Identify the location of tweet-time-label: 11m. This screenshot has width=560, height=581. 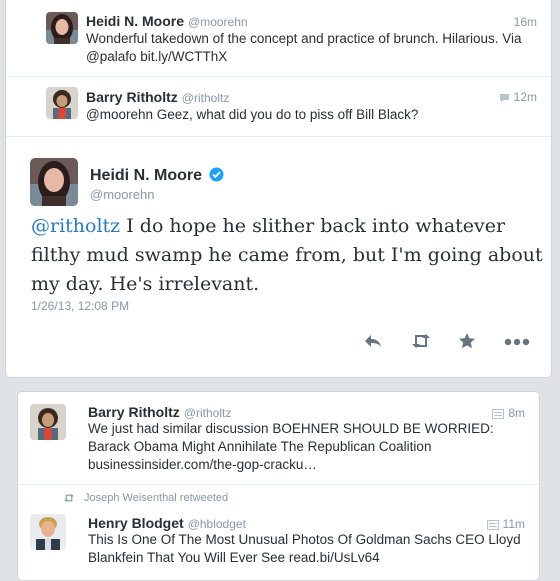
(513, 524).